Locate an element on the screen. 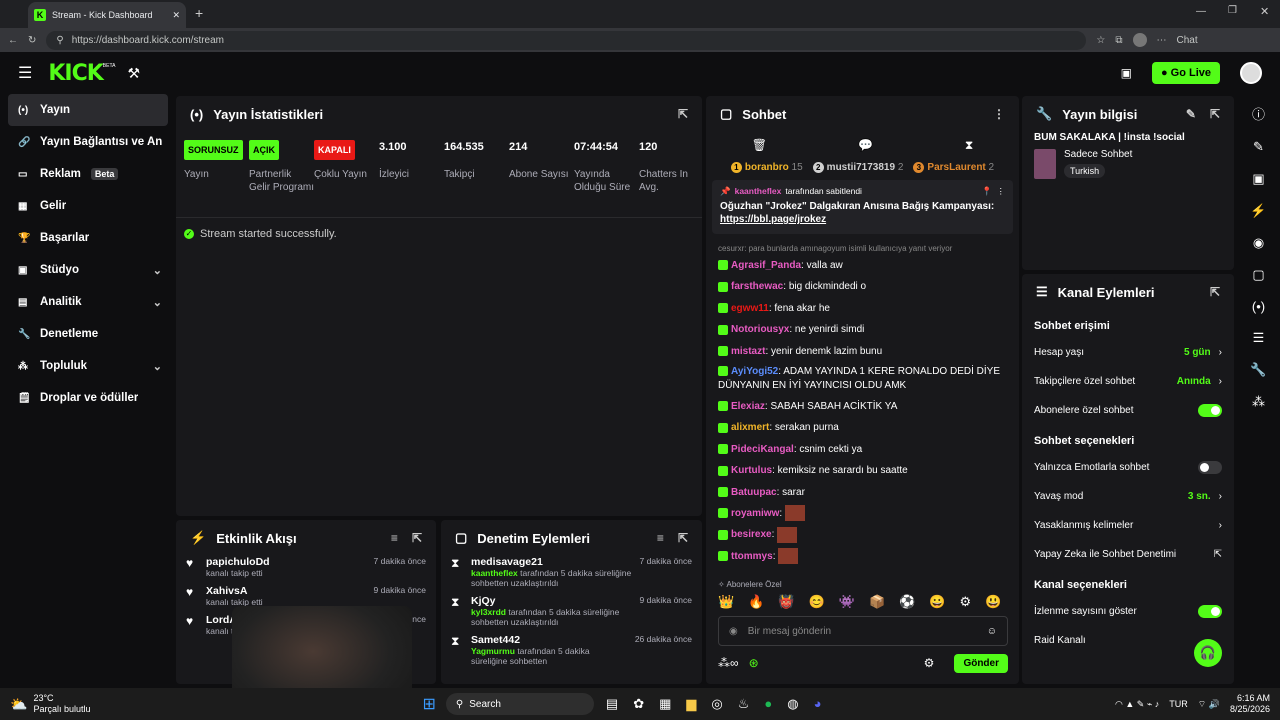  stream-preview-icon: ▣ is located at coordinates (1126, 73).